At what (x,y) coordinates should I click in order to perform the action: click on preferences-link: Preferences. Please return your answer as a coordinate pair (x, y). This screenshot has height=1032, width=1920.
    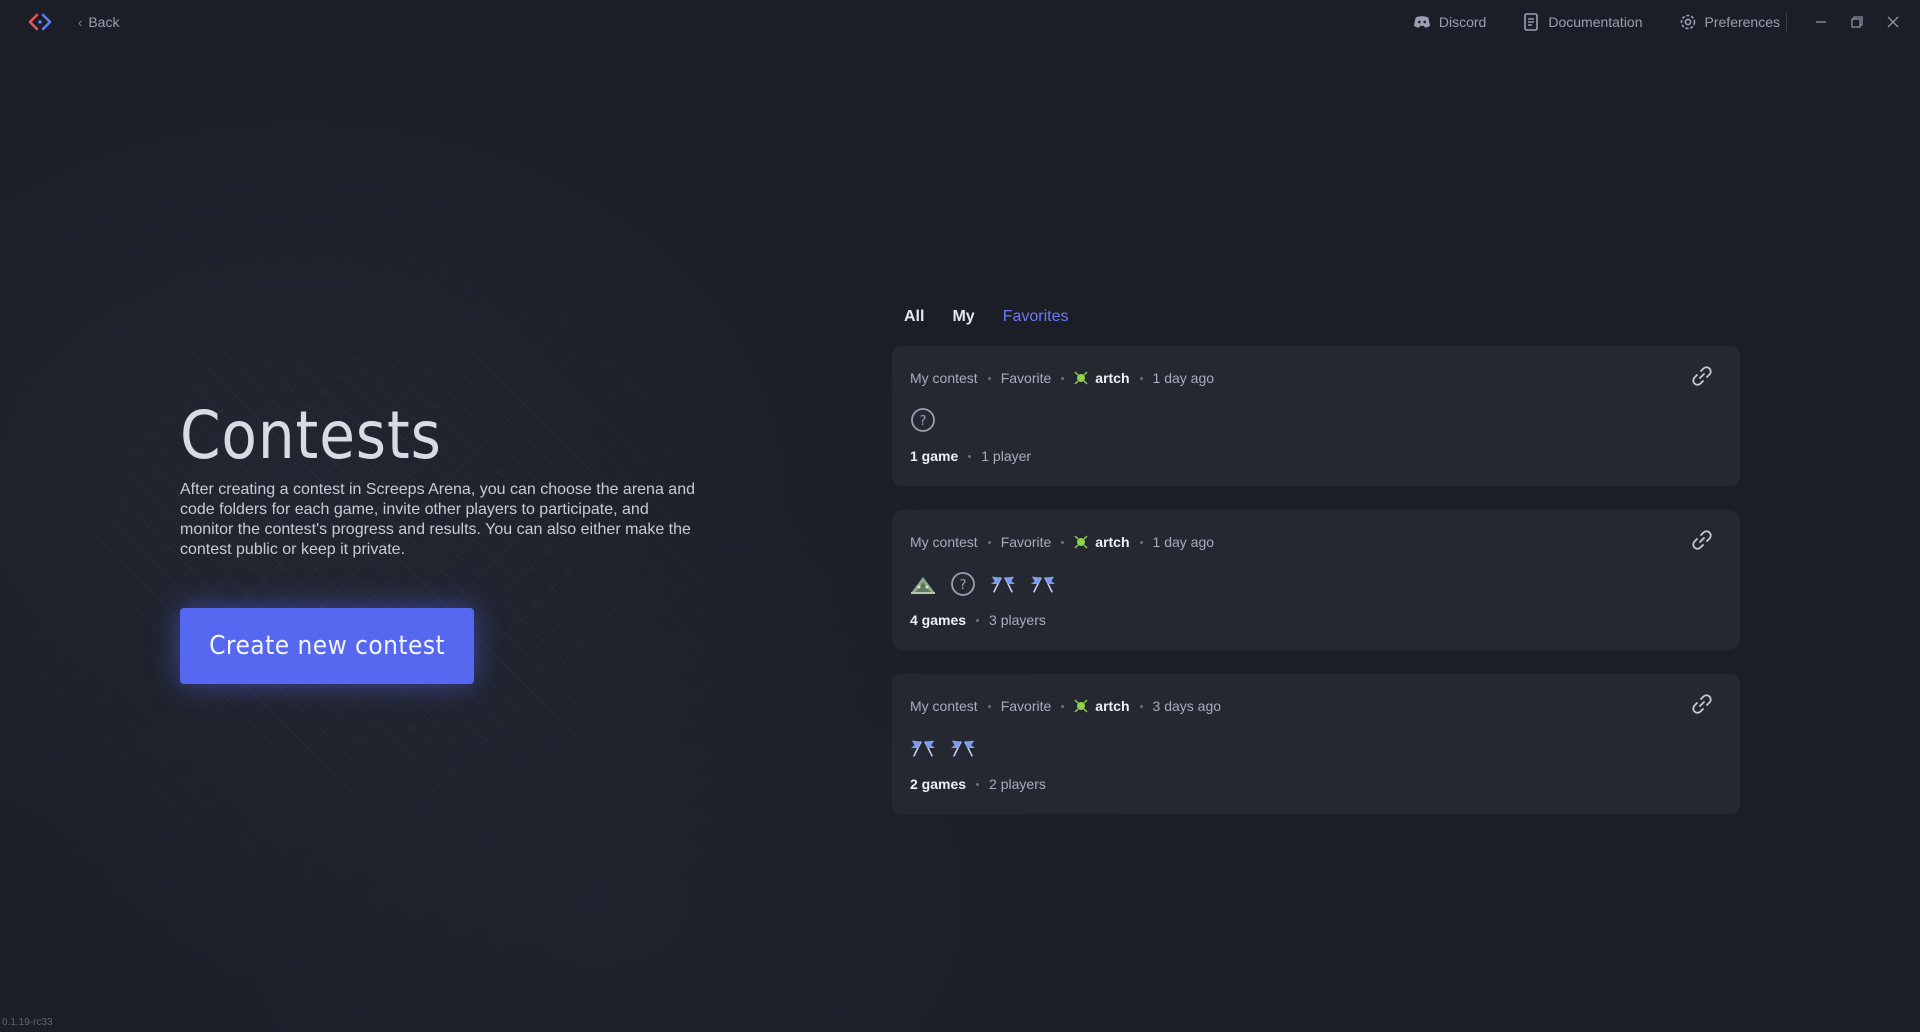
    Looking at the image, I should click on (1729, 22).